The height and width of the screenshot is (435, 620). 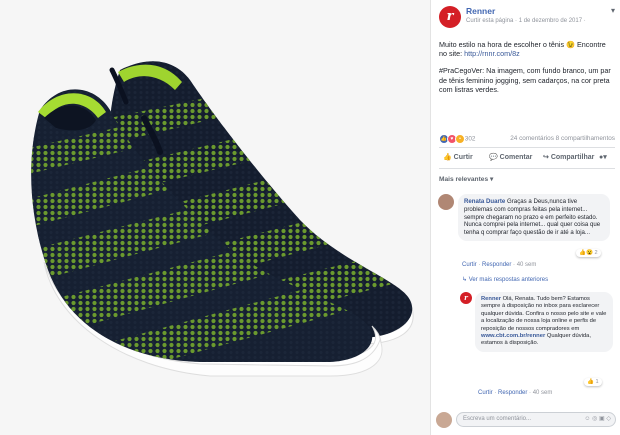 I want to click on comment-reactions: 👍😮 2, so click(x=588, y=253).